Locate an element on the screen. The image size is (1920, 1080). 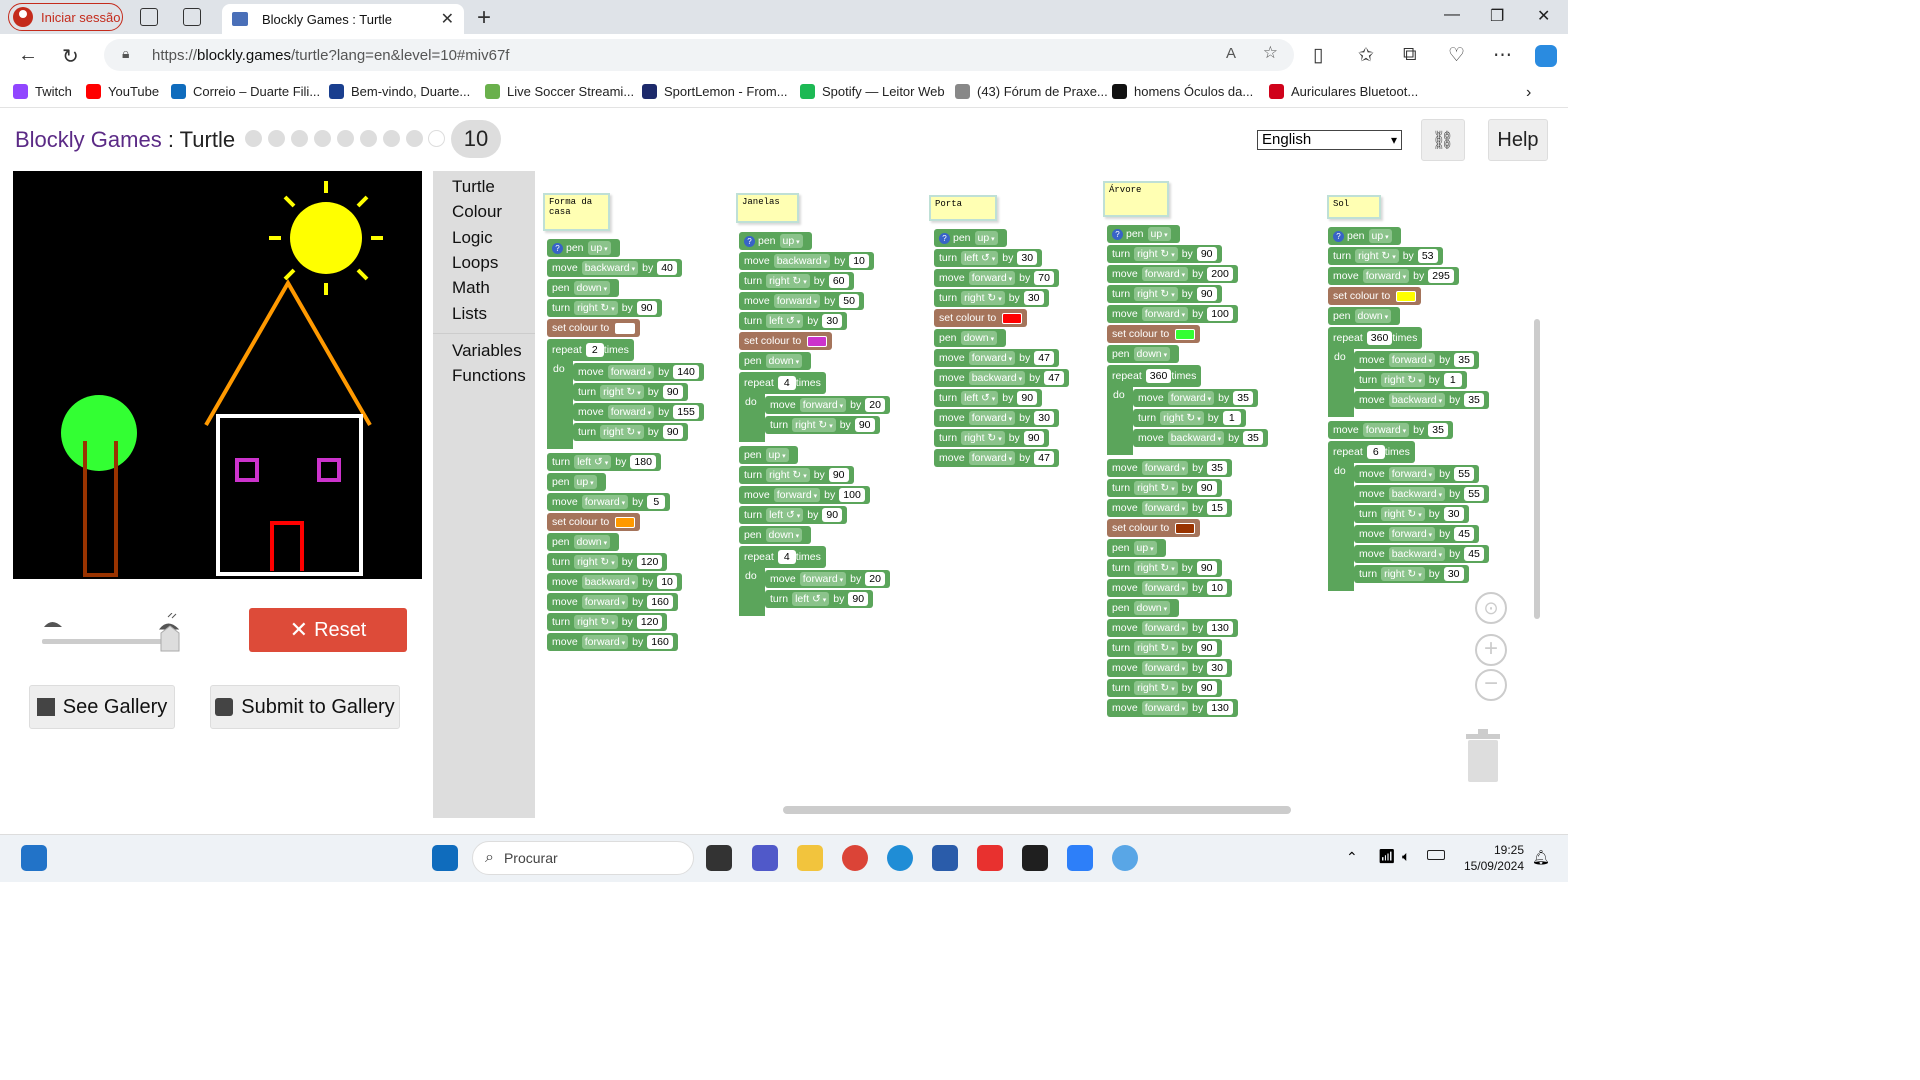
teams-icon is located at coordinates (765, 858).